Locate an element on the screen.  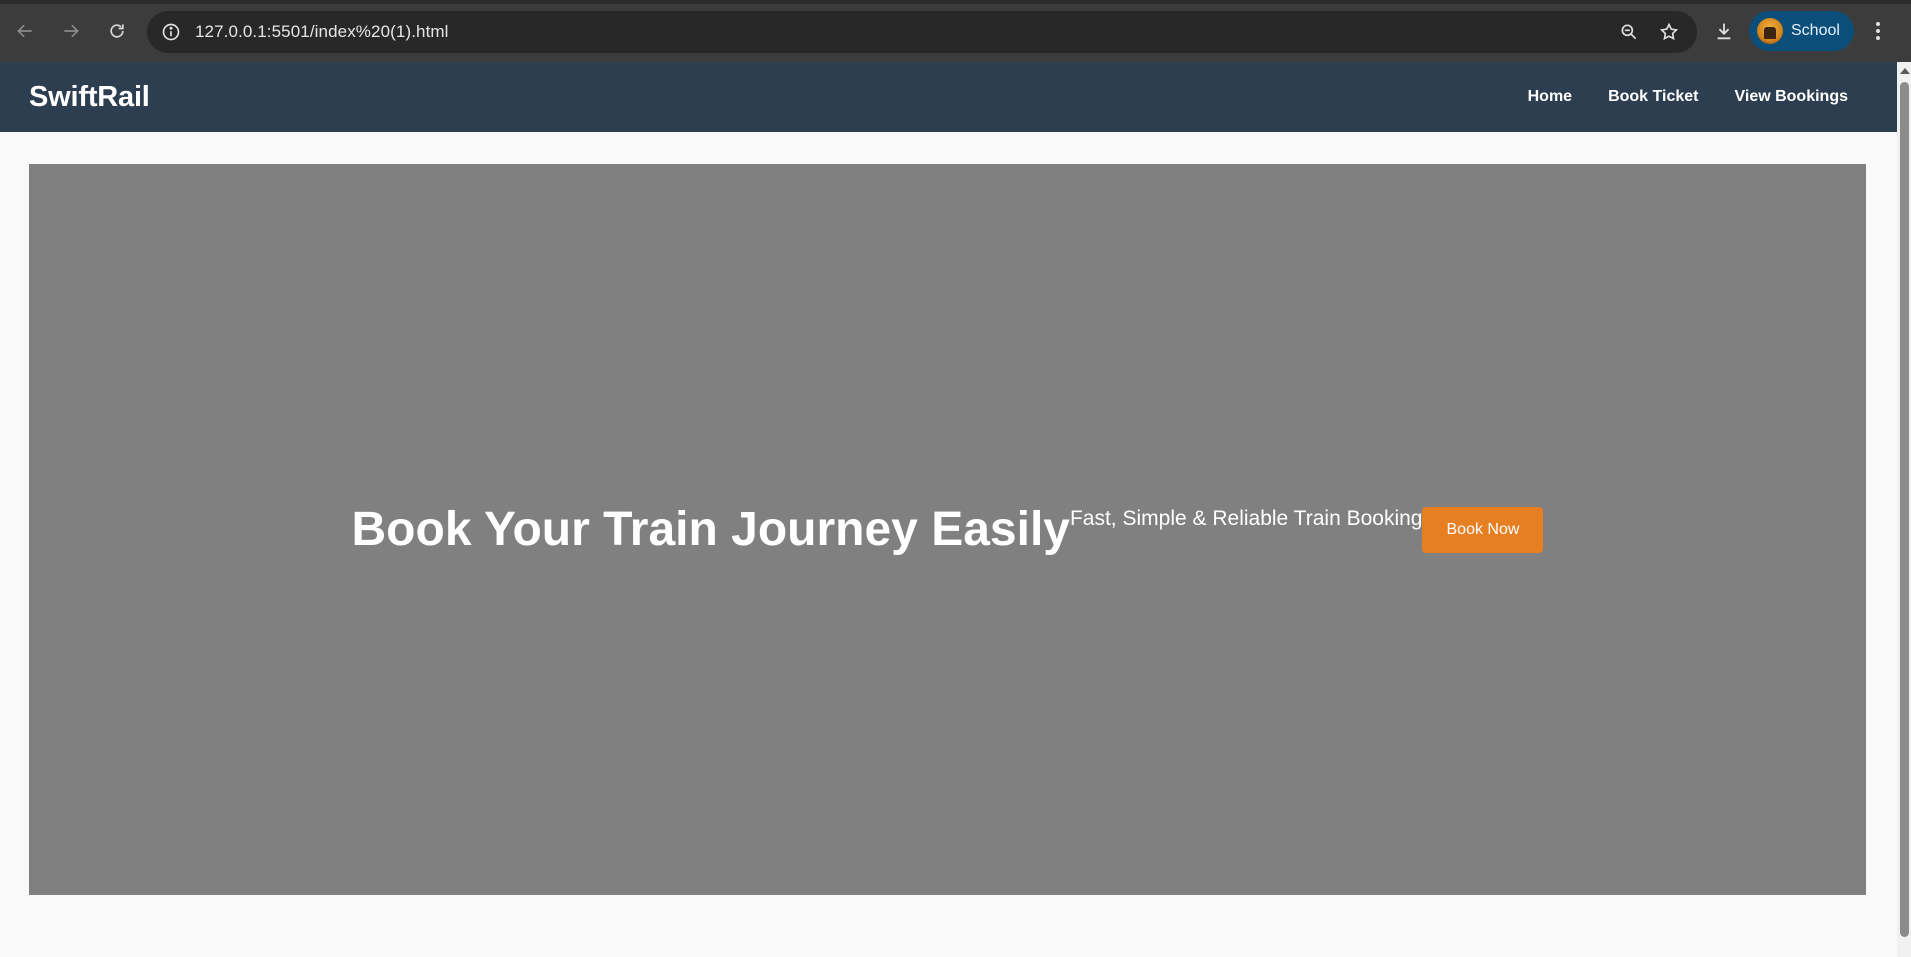
avatar is located at coordinates (1770, 31).